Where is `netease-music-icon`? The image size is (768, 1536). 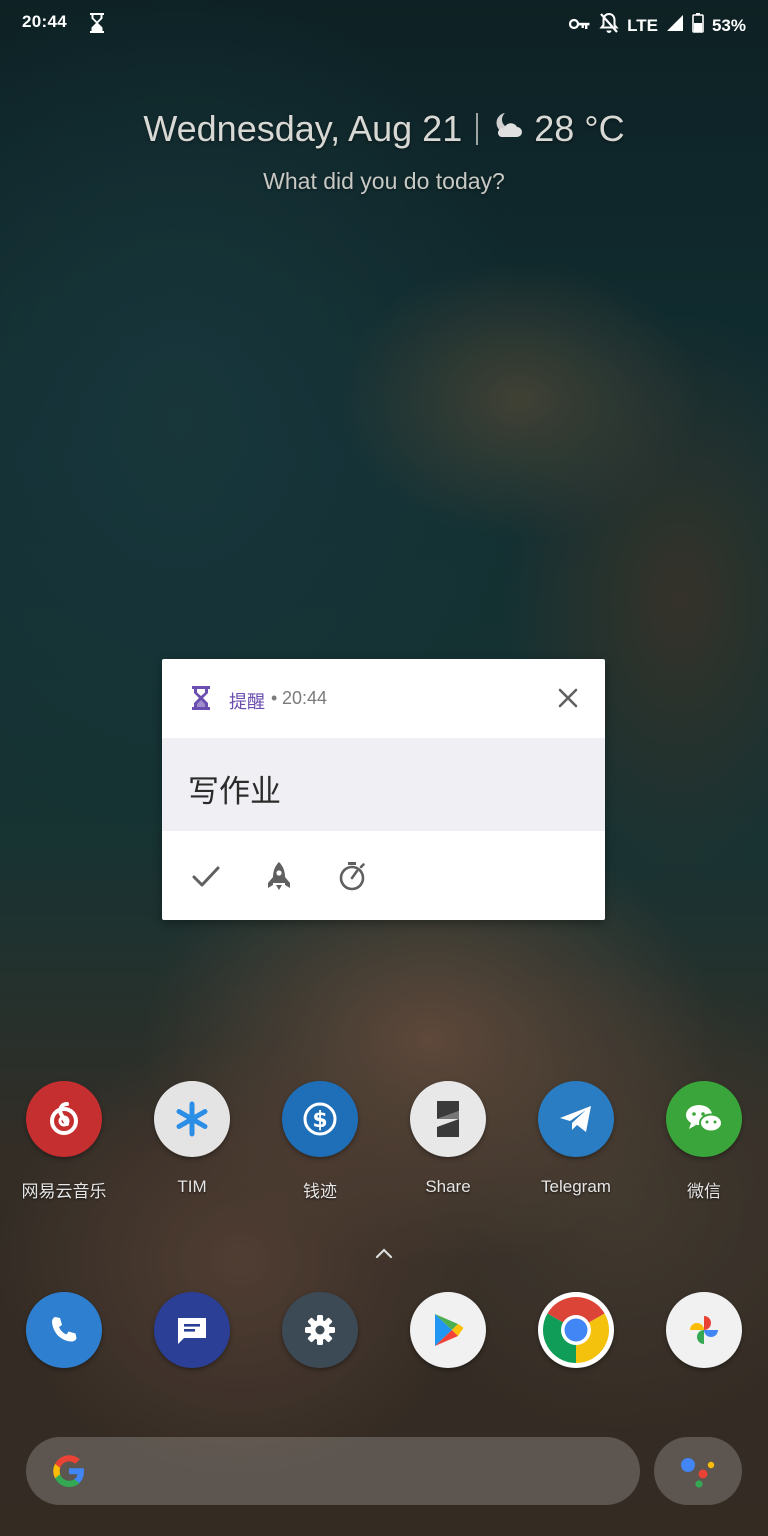 netease-music-icon is located at coordinates (64, 1119).